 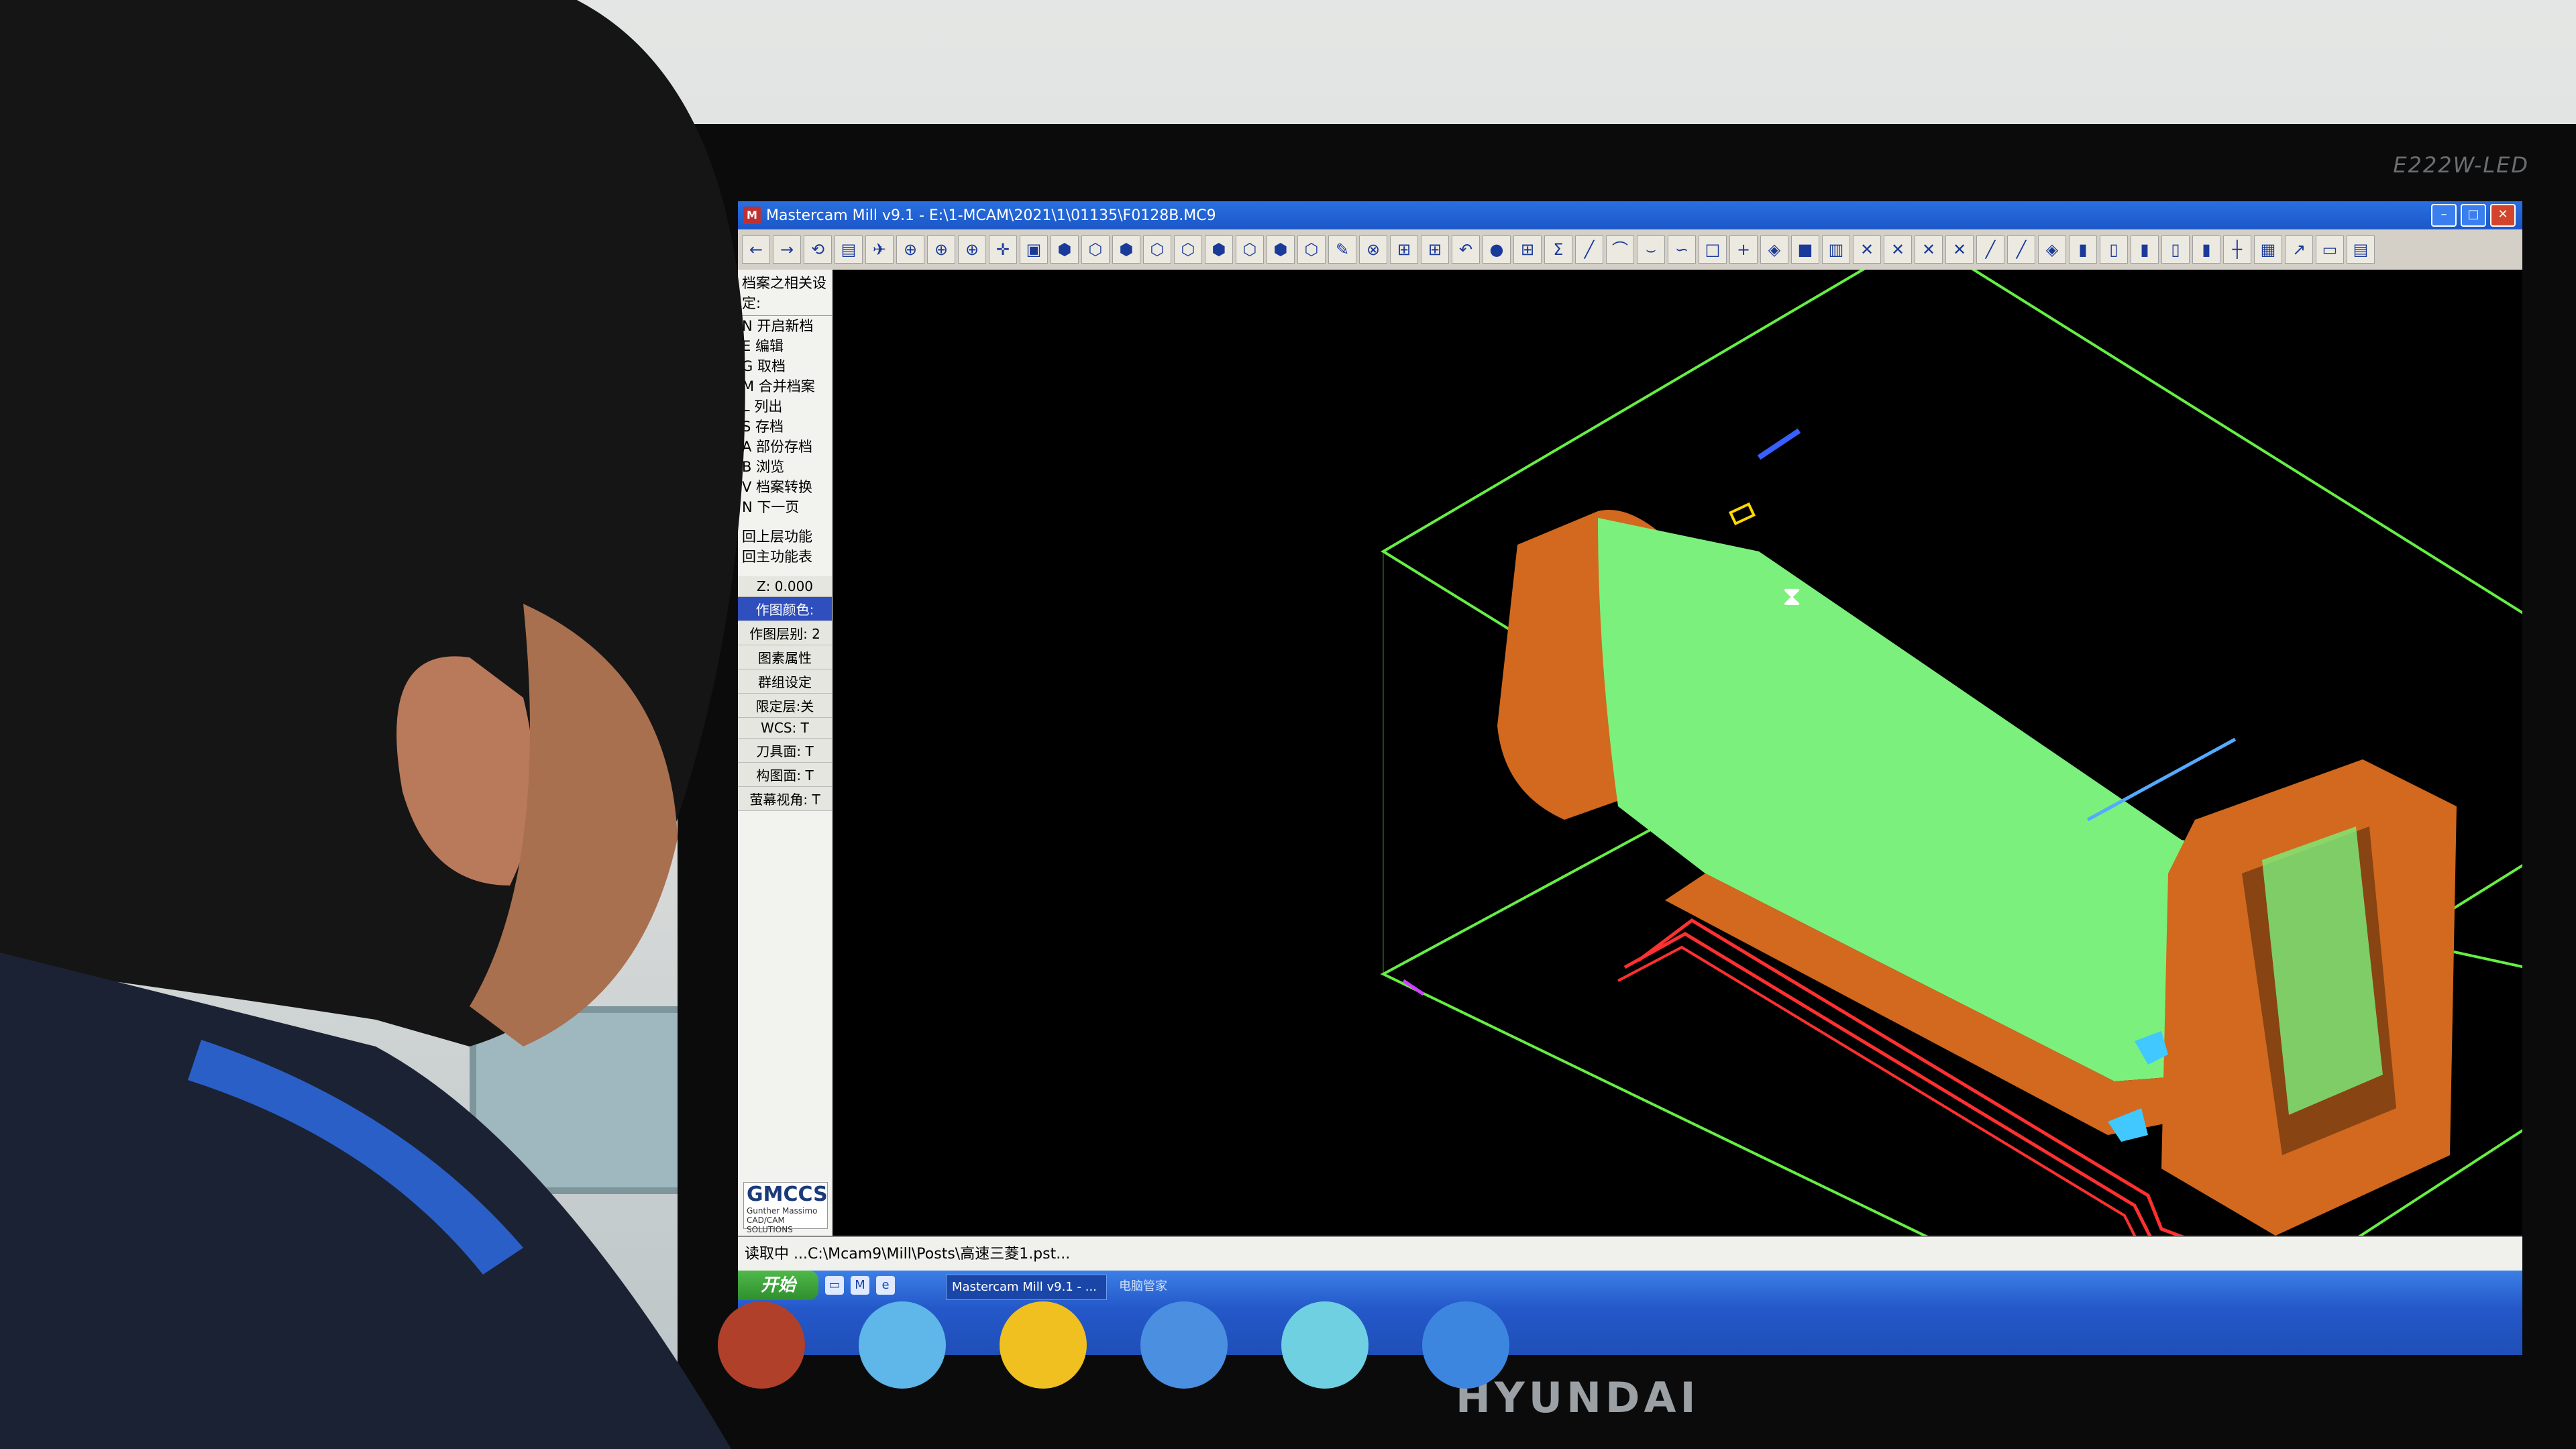 I want to click on toolbar-icon-5: ⊕, so click(x=910, y=249).